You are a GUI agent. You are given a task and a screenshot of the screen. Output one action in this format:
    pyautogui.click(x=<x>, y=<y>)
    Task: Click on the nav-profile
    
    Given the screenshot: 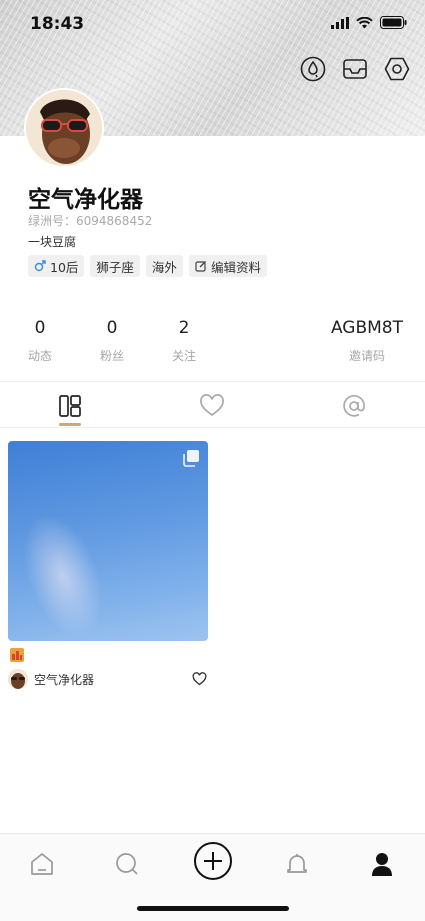 What is the action you would take?
    pyautogui.click(x=382, y=864)
    